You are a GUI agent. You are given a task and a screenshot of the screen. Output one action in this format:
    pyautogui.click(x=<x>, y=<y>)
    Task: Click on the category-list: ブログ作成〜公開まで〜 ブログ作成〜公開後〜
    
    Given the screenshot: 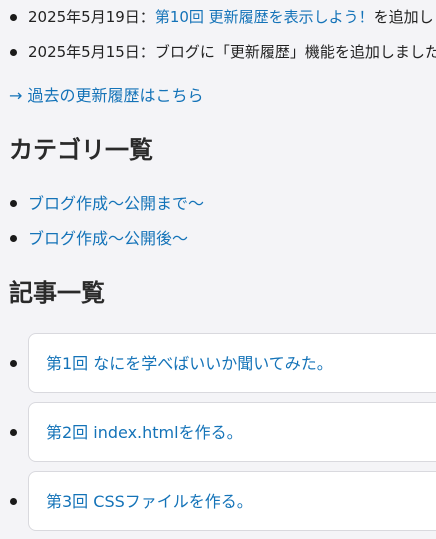 What is the action you would take?
    pyautogui.click(x=218, y=221)
    